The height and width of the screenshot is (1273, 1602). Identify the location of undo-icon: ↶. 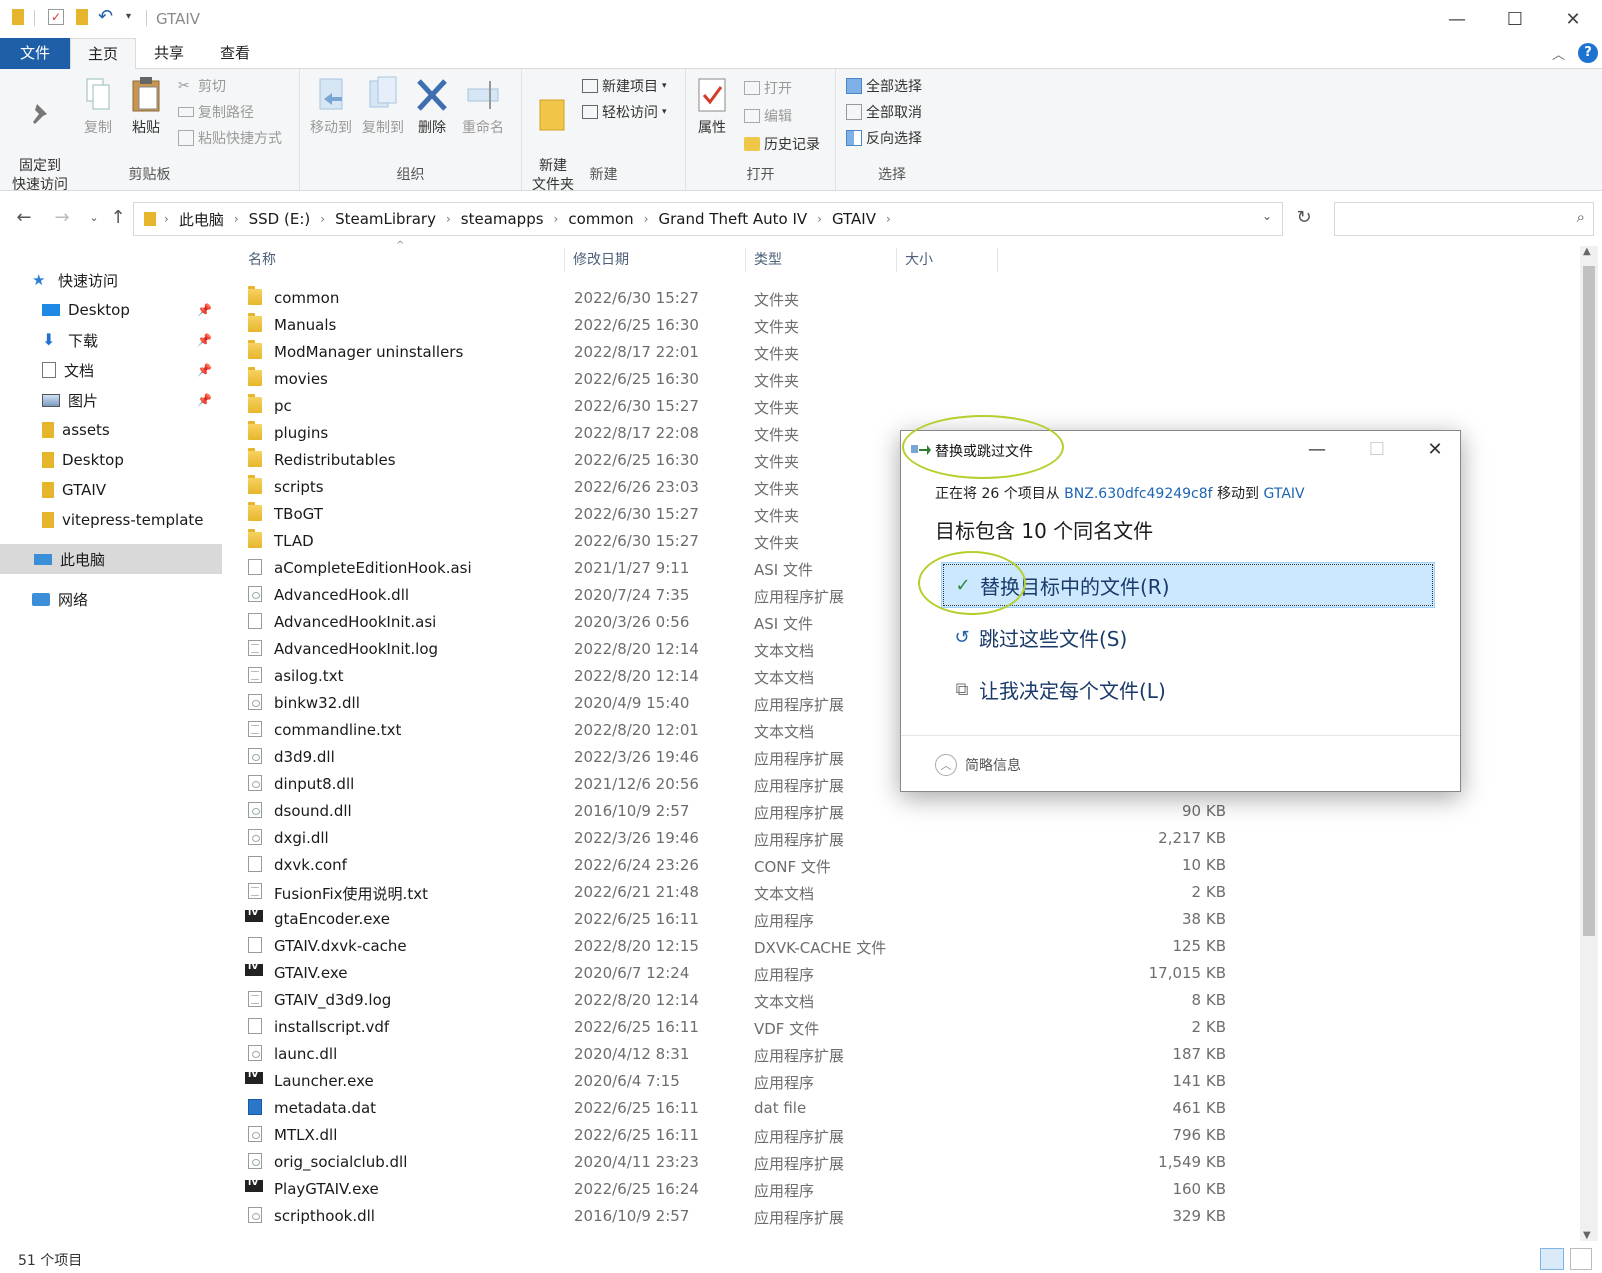
(105, 16).